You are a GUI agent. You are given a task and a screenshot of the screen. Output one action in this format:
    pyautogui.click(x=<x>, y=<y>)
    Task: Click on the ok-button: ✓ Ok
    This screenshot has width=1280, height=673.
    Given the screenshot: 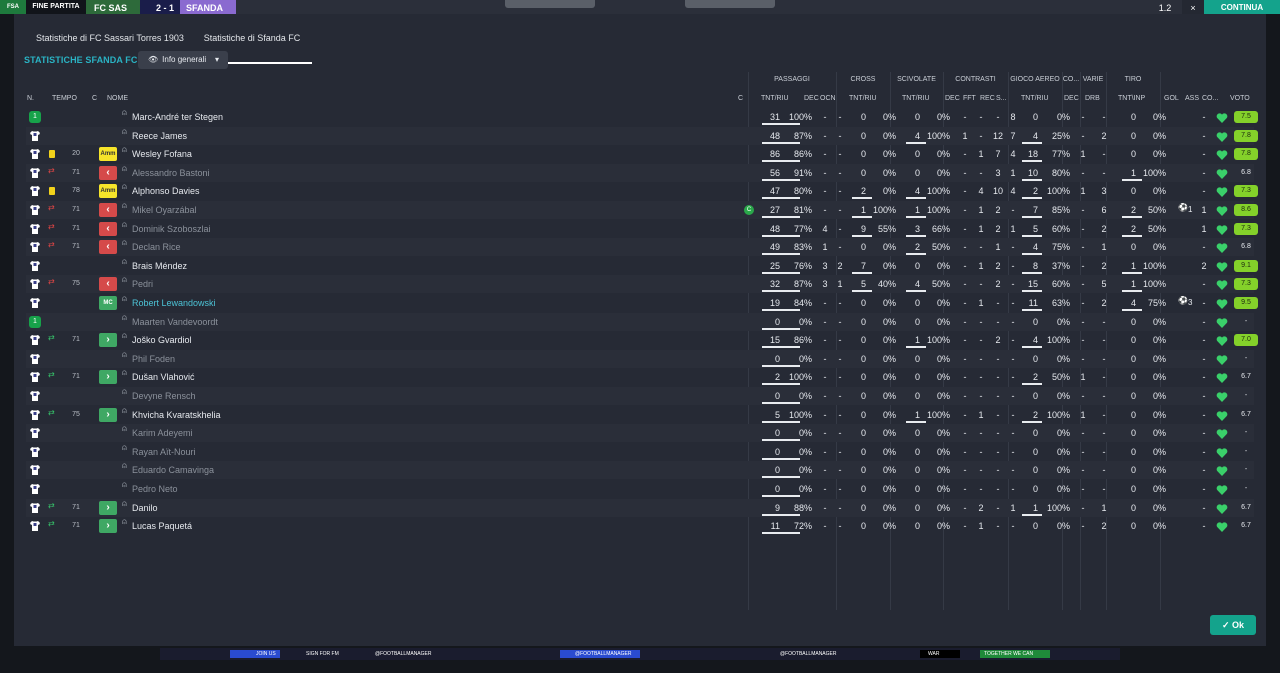 What is the action you would take?
    pyautogui.click(x=1233, y=625)
    